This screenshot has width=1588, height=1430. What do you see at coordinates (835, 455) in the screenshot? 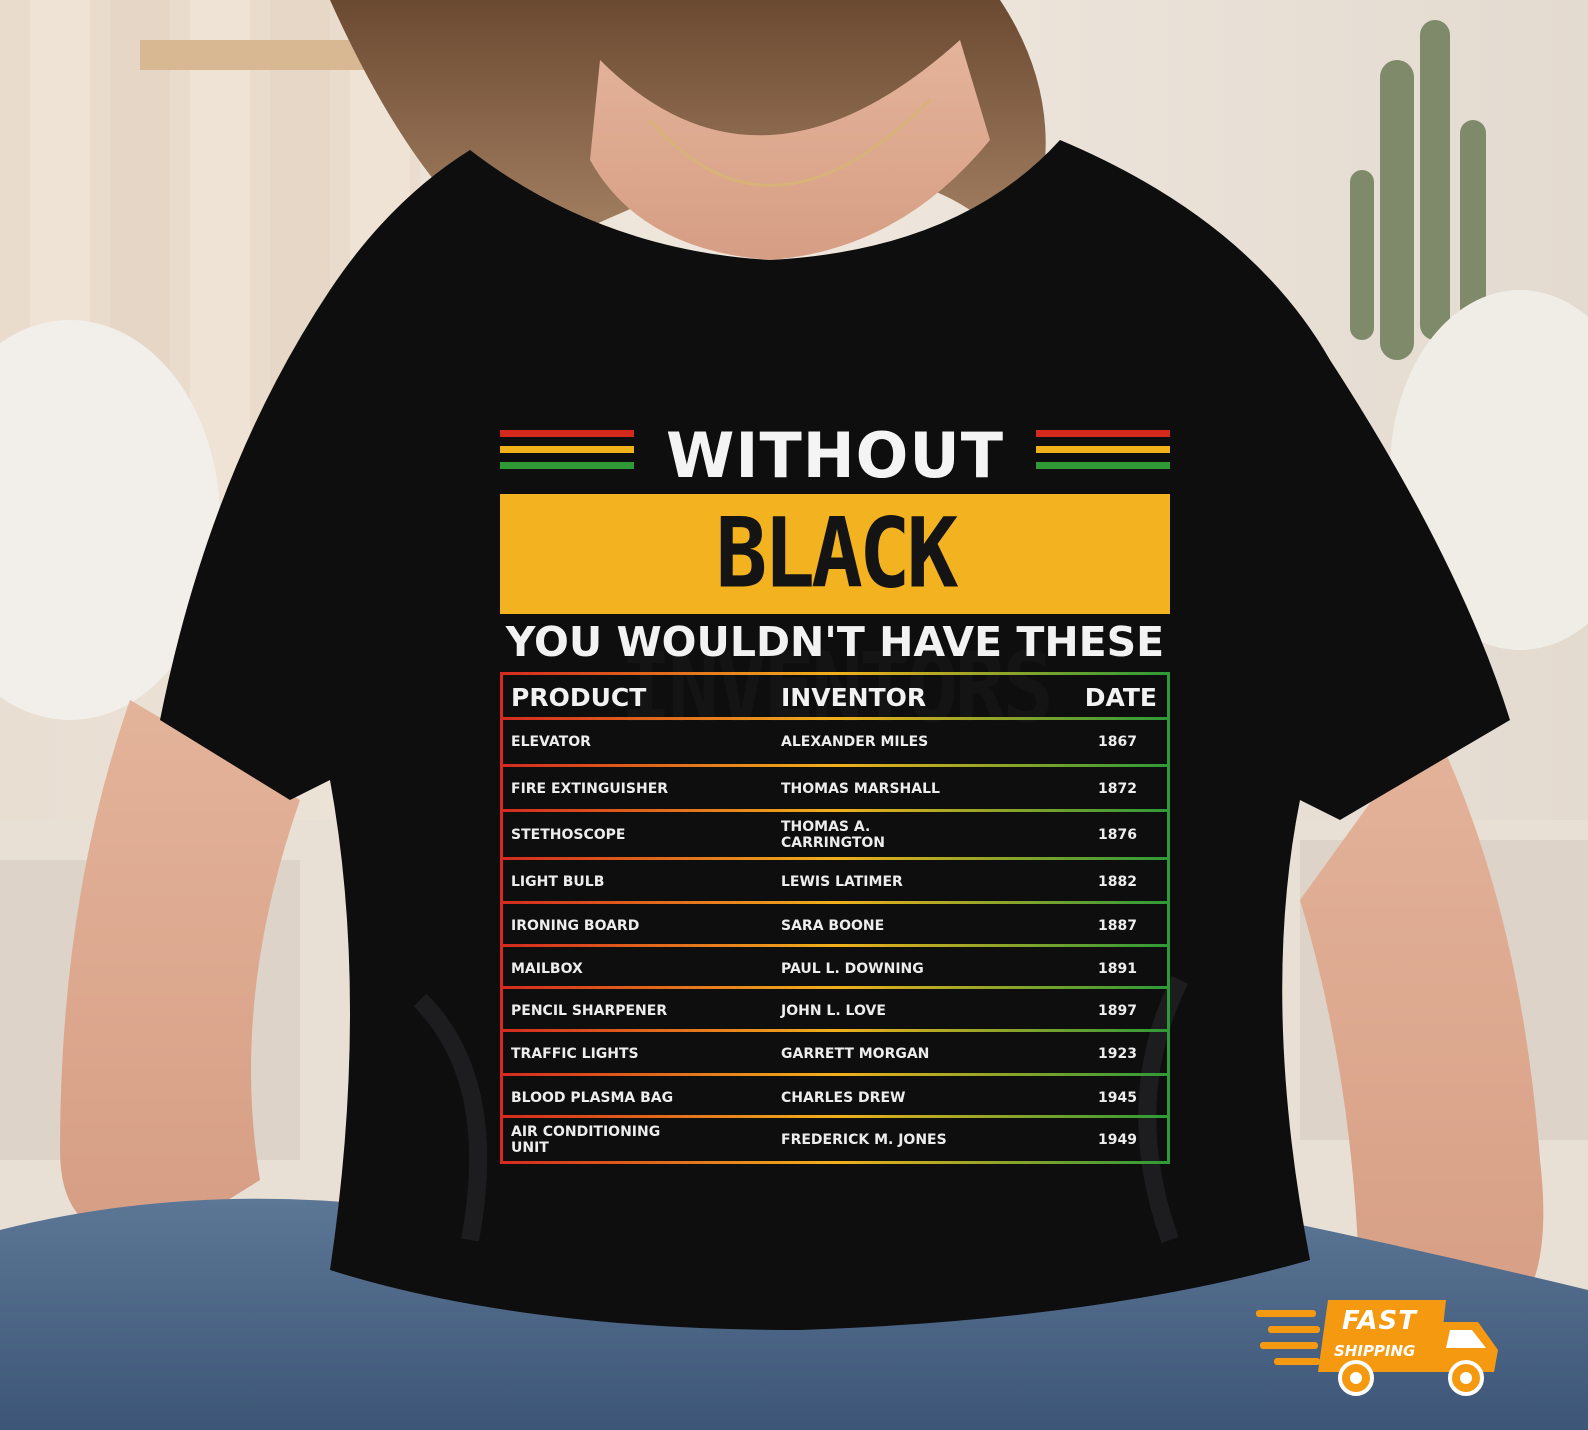
I see `headline-top: WITHOUT` at bounding box center [835, 455].